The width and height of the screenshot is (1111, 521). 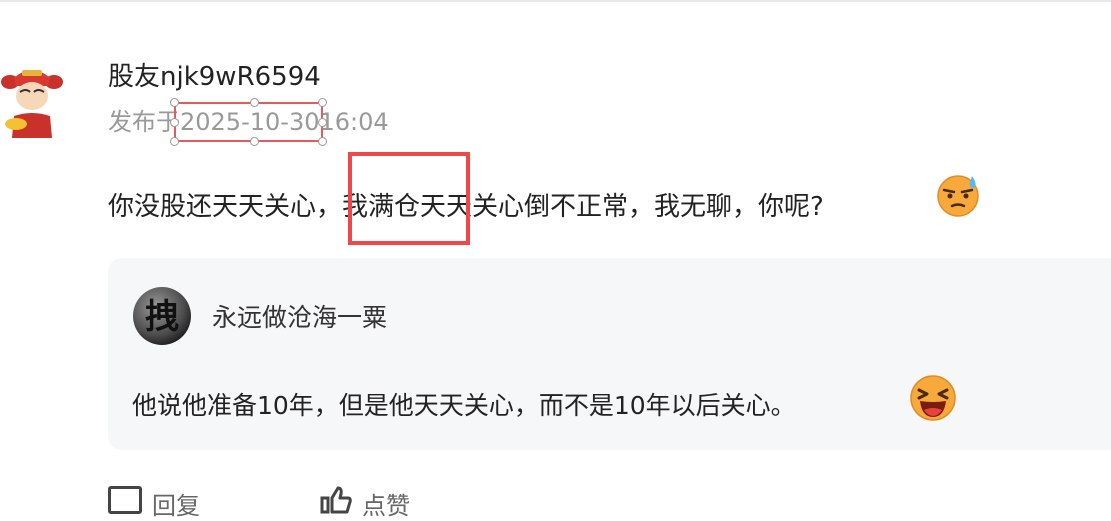 I want to click on like-label: 点赞, so click(x=386, y=506).